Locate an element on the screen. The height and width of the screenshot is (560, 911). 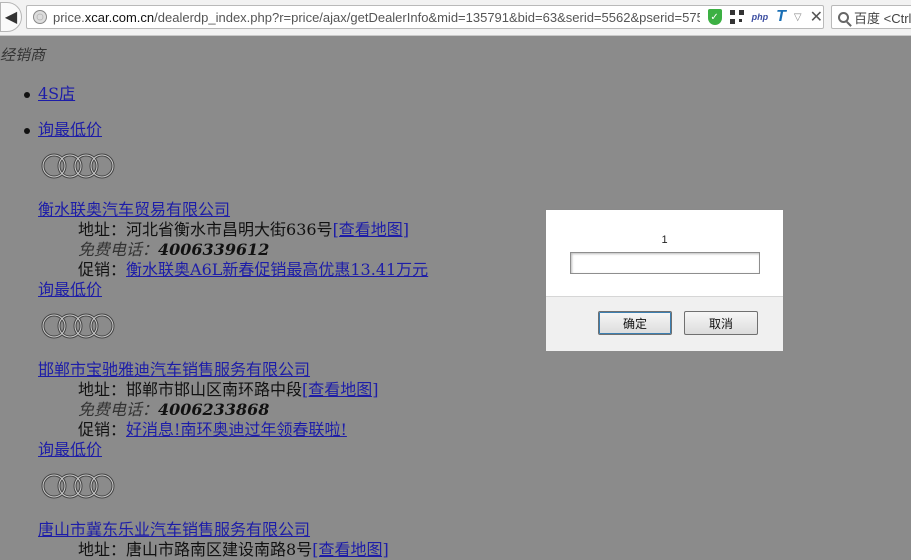
dealer-promo: 促销：衡水联奥A6L新春促销最高优惠13.41万元 is located at coordinates (253, 268).